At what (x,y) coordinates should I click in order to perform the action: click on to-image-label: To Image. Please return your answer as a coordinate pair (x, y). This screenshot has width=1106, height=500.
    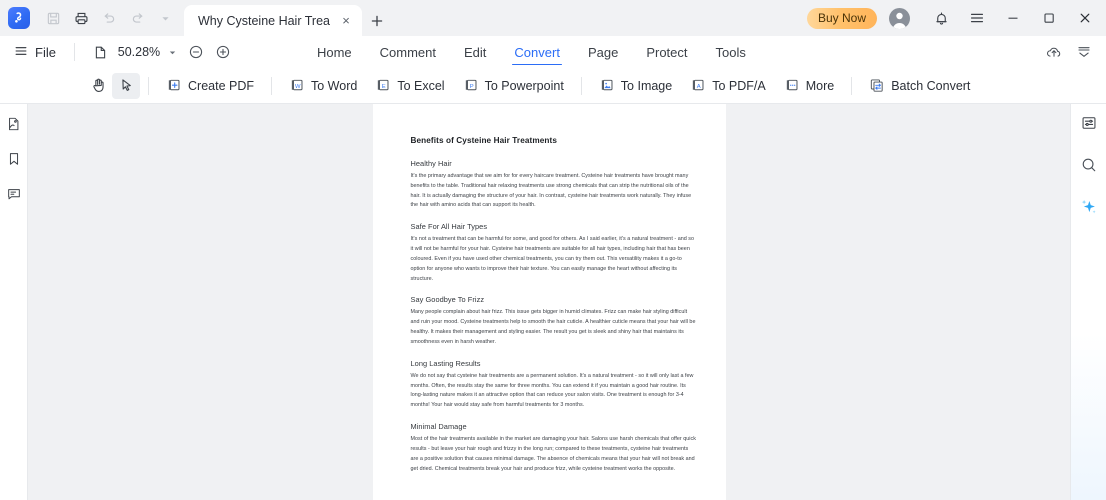
    Looking at the image, I should click on (646, 85).